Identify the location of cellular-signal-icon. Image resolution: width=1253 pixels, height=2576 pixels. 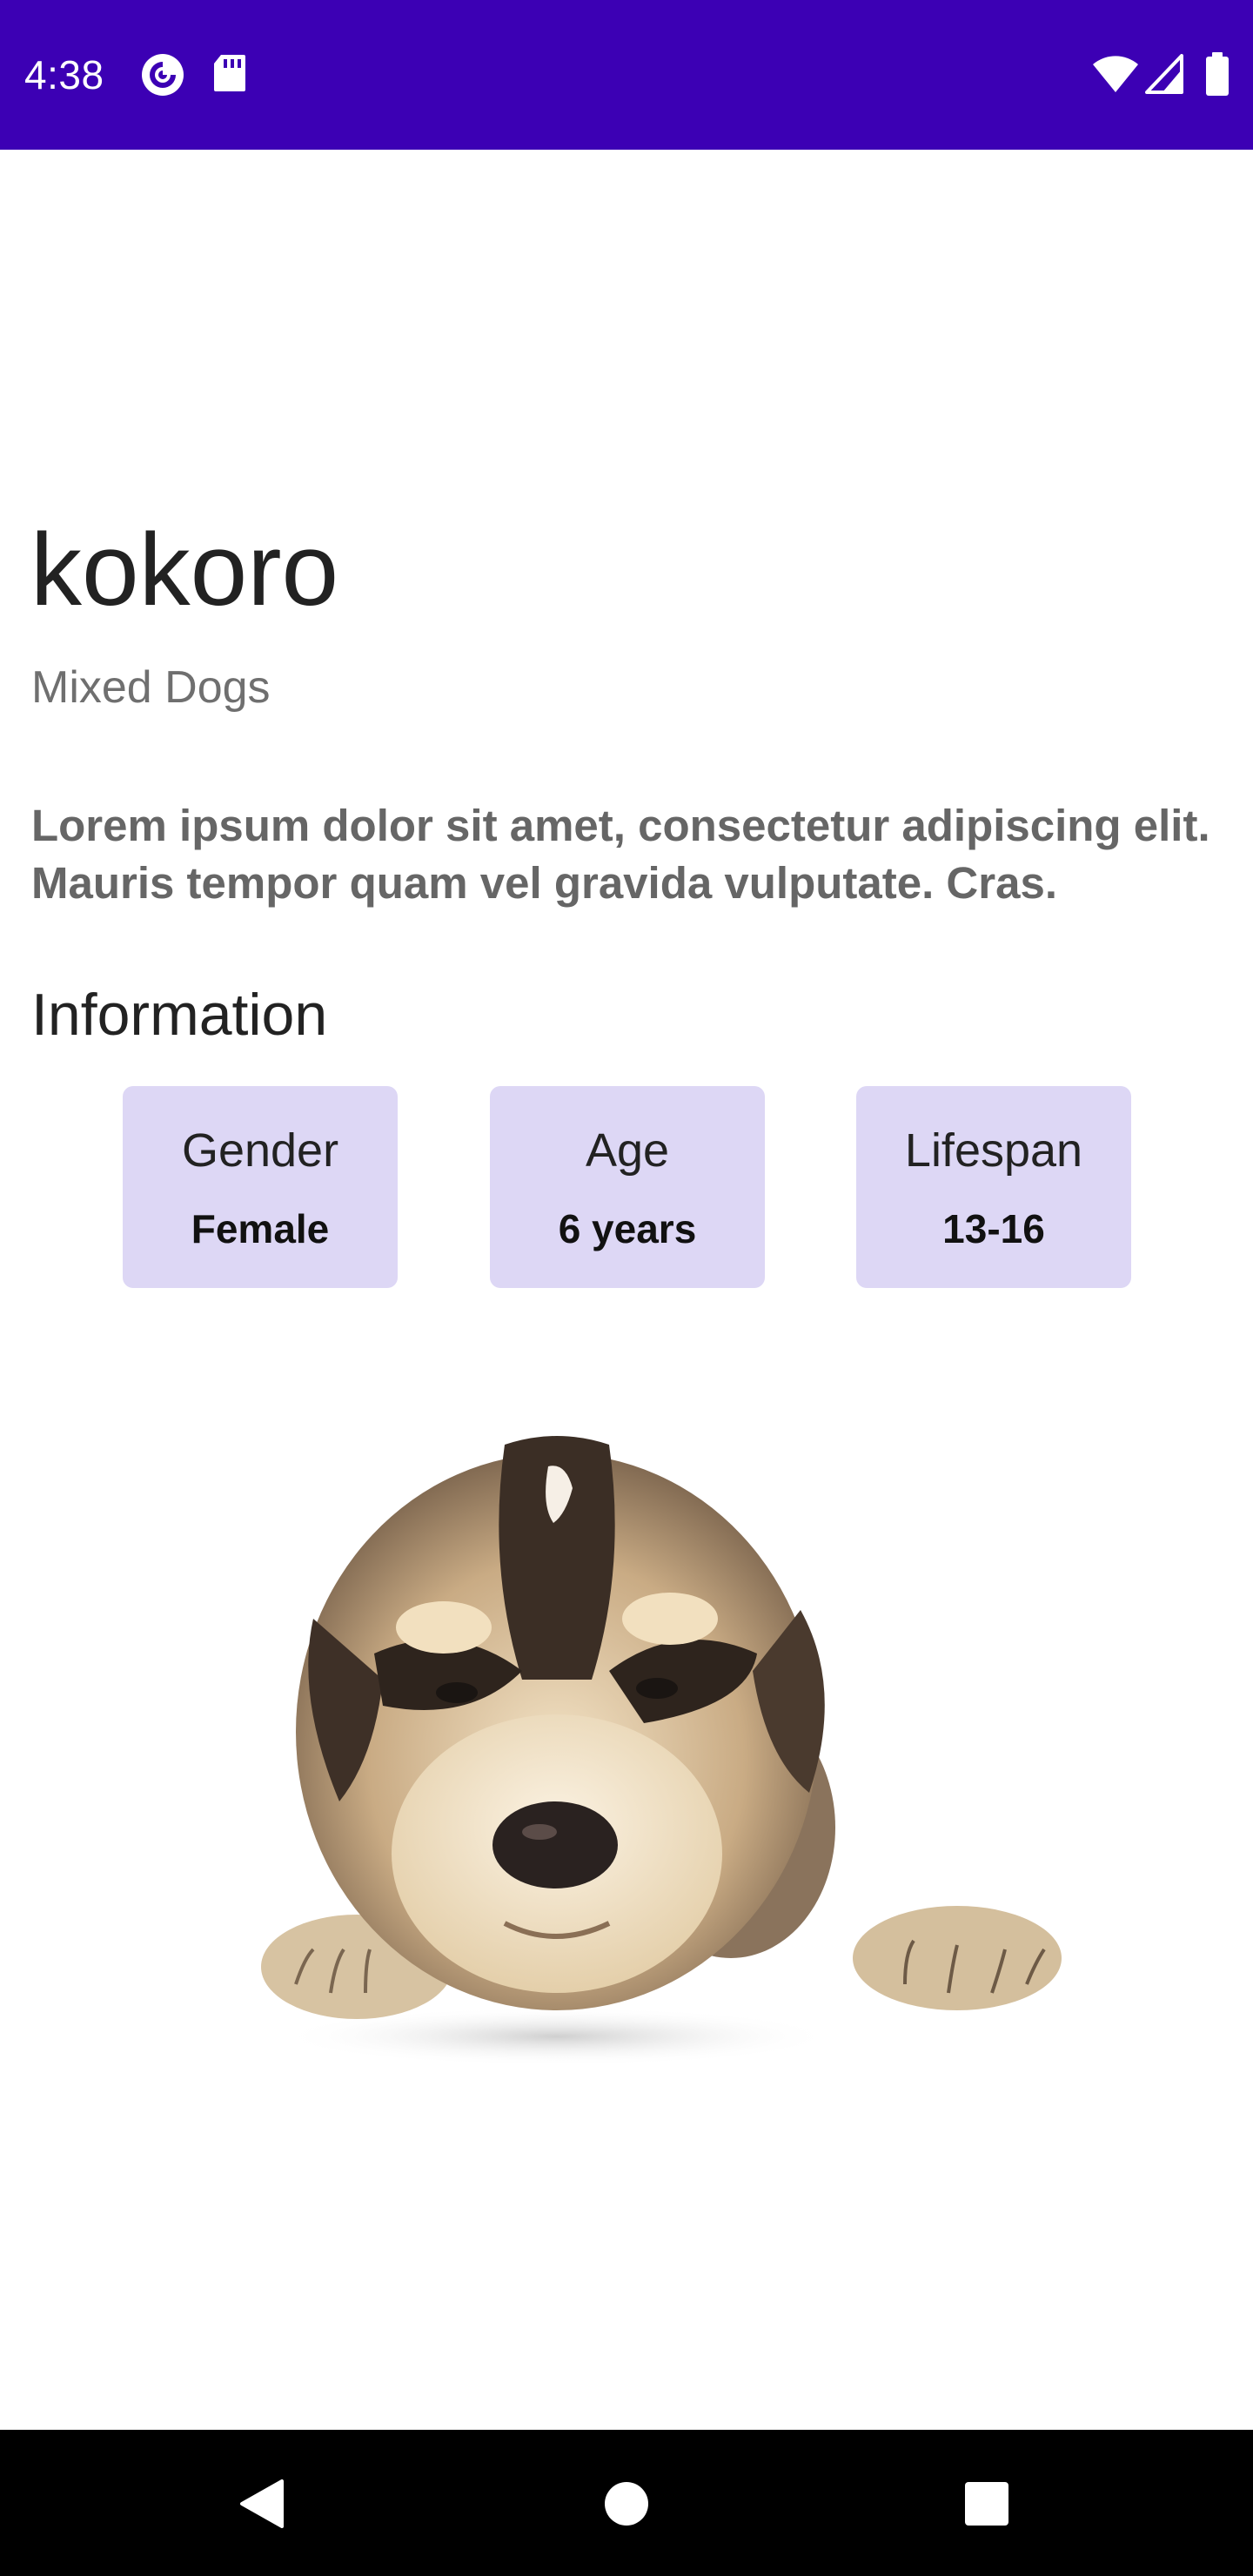
(1164, 76).